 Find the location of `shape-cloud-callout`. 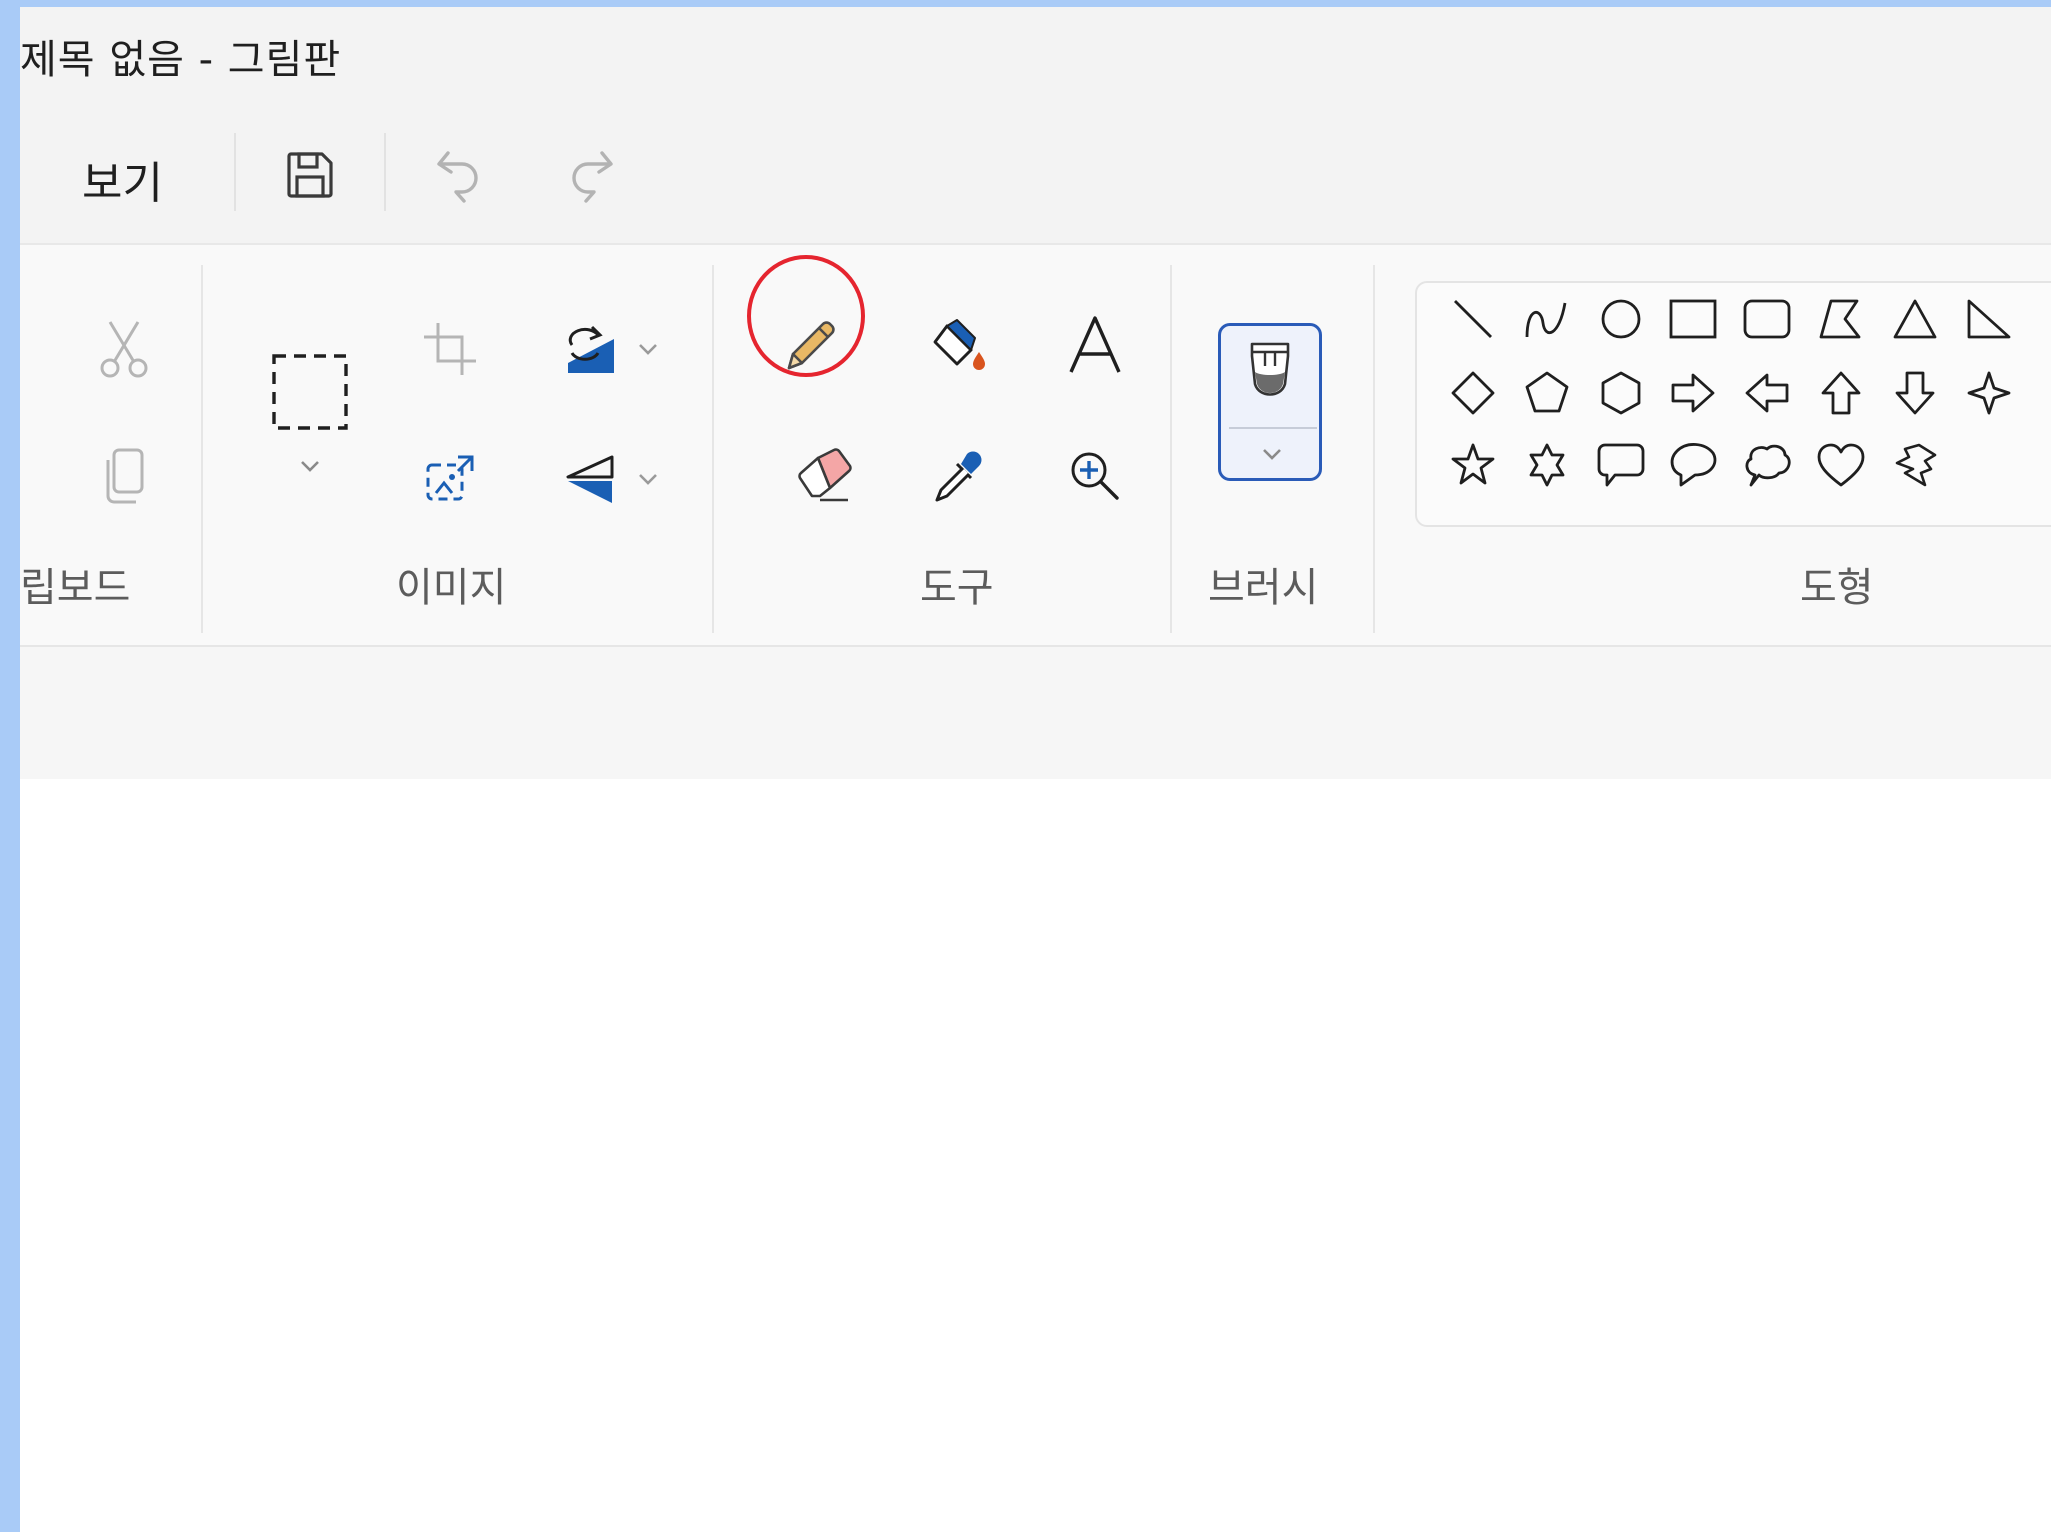

shape-cloud-callout is located at coordinates (1767, 465).